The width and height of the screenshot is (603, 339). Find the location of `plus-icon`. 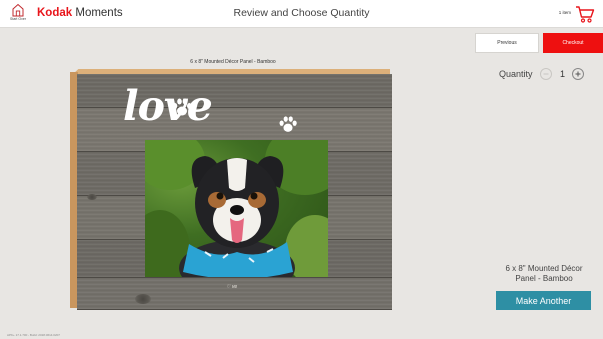

plus-icon is located at coordinates (578, 74).